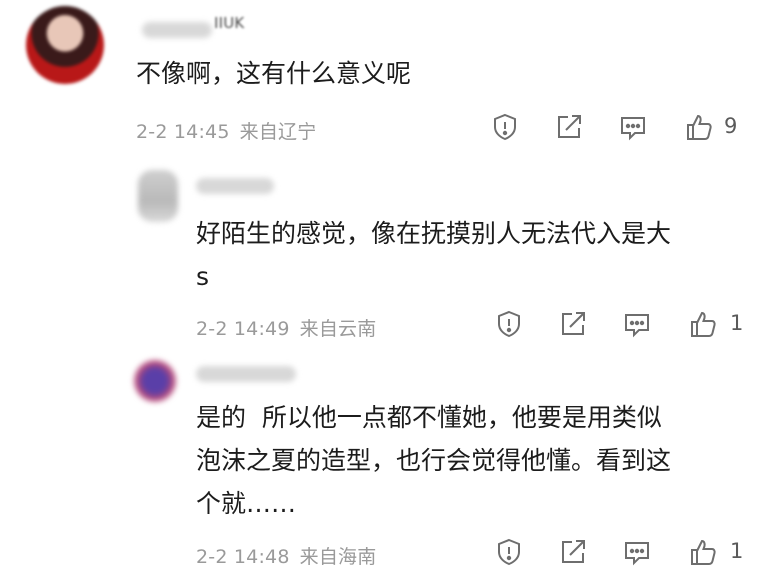  Describe the element at coordinates (731, 126) in the screenshot. I see `like-count: 9` at that location.